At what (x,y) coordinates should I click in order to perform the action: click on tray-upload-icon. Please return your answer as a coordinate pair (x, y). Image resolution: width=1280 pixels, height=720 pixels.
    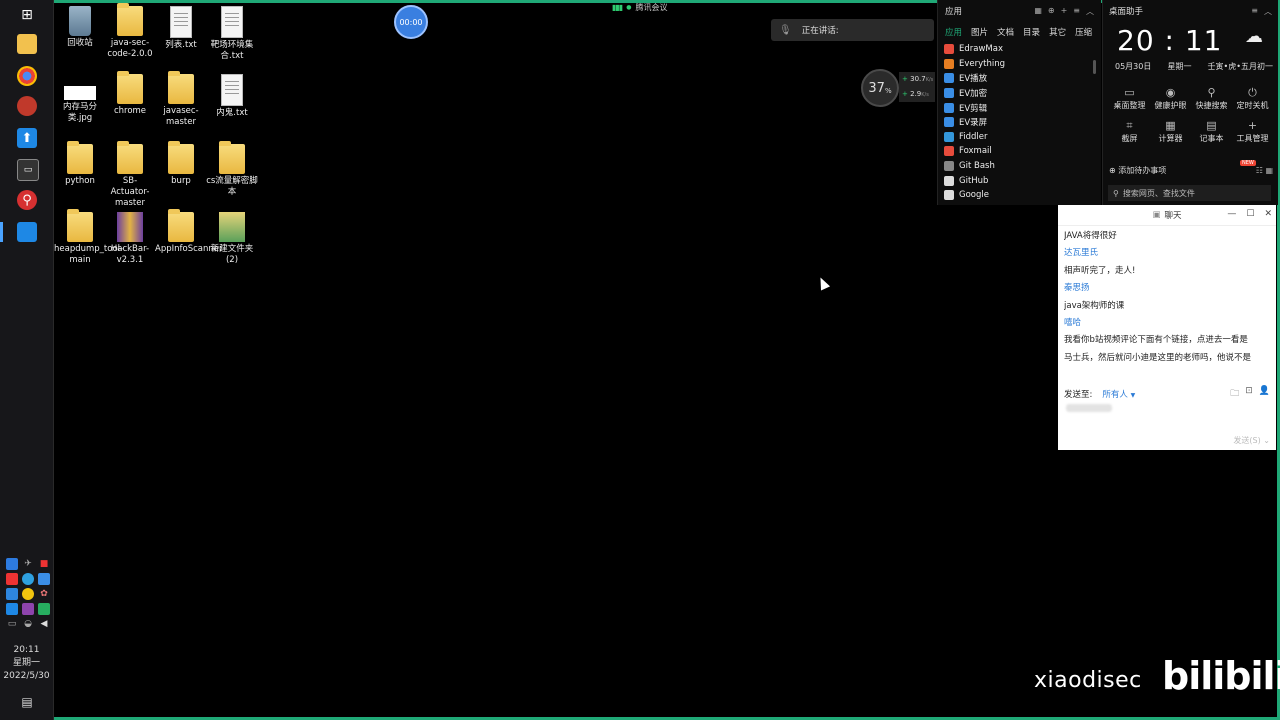
    Looking at the image, I should click on (12, 594).